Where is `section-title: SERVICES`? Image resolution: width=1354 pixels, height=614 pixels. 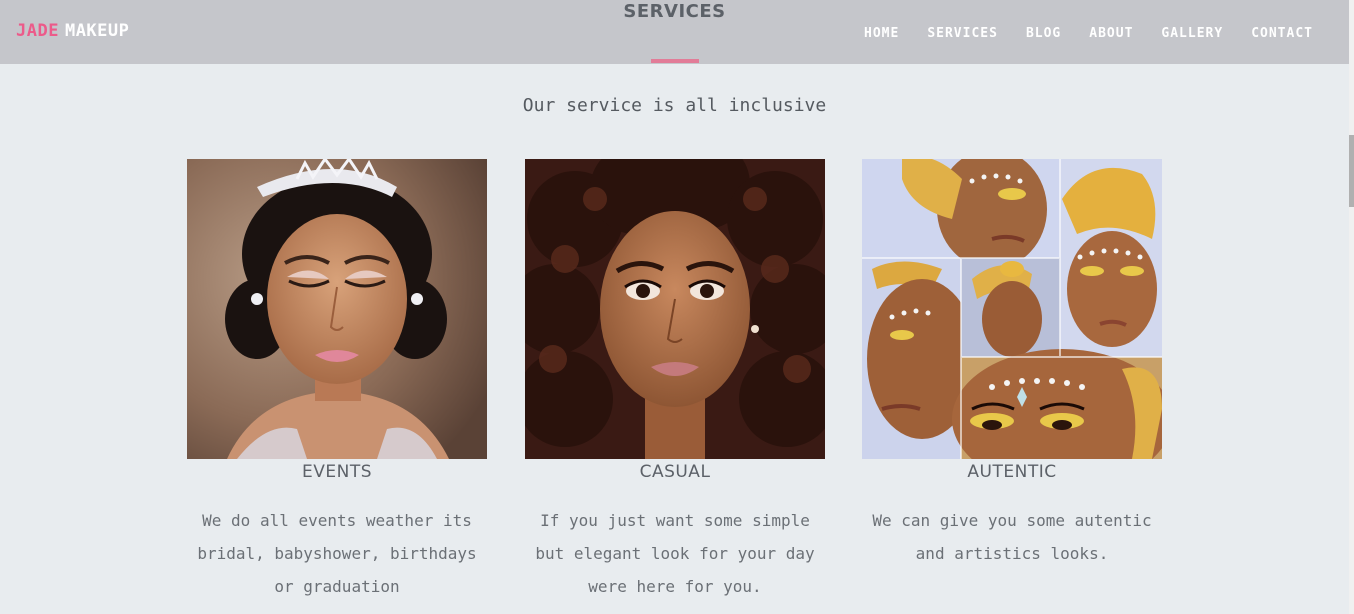
section-title: SERVICES is located at coordinates (674, 11).